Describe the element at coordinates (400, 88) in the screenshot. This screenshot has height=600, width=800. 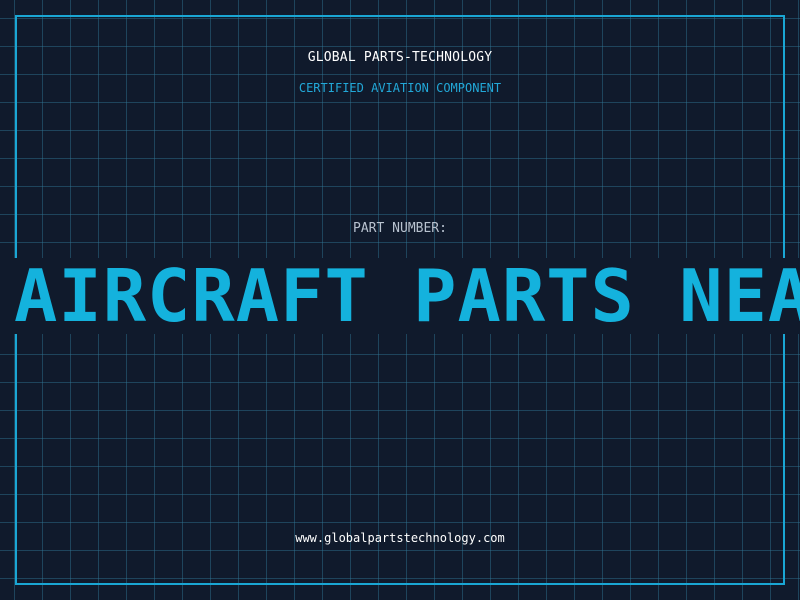
I see `certification-tagline: CERTIFIED AVIATION COMPONENT` at that location.